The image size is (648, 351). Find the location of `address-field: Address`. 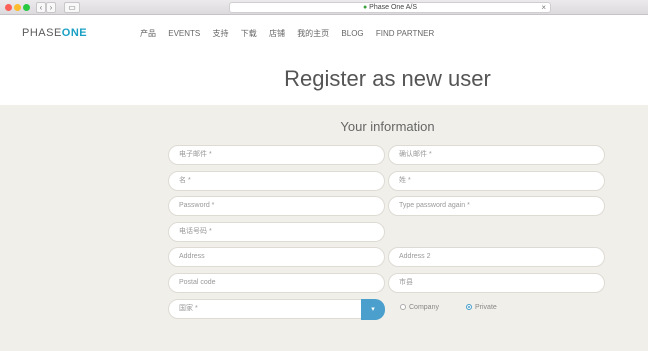

address-field: Address is located at coordinates (276, 257).